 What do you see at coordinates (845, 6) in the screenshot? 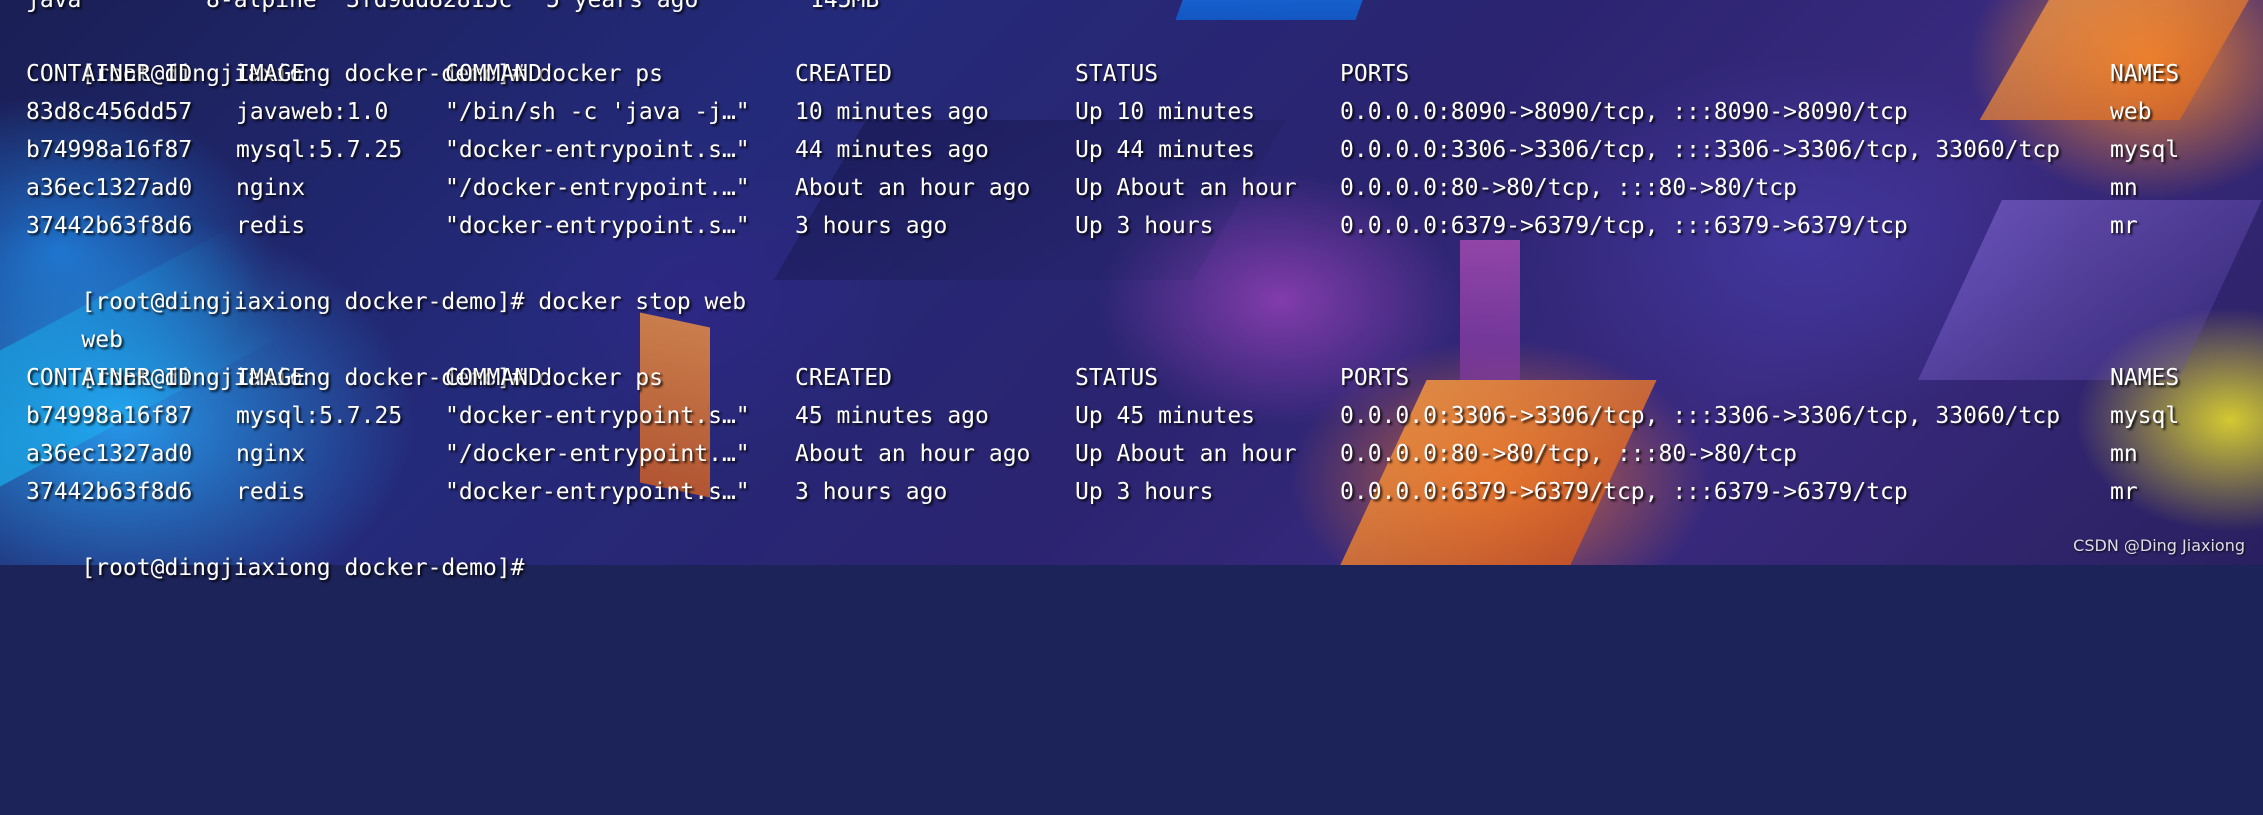
I see `image-size: 145MB` at bounding box center [845, 6].